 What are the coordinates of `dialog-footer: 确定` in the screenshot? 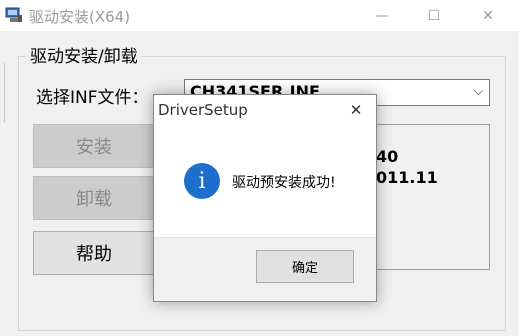 It's located at (265, 269).